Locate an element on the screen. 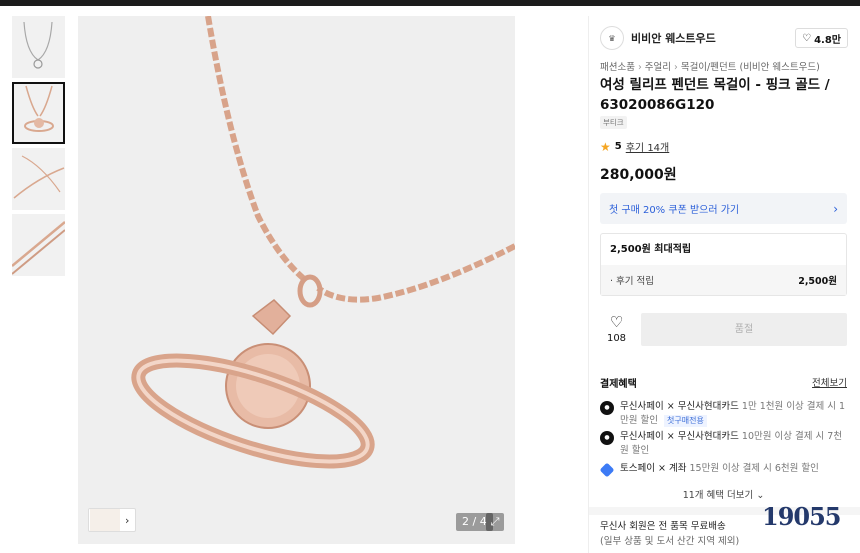 The image size is (860, 553). brand-logo-icon: ♛ is located at coordinates (612, 38).